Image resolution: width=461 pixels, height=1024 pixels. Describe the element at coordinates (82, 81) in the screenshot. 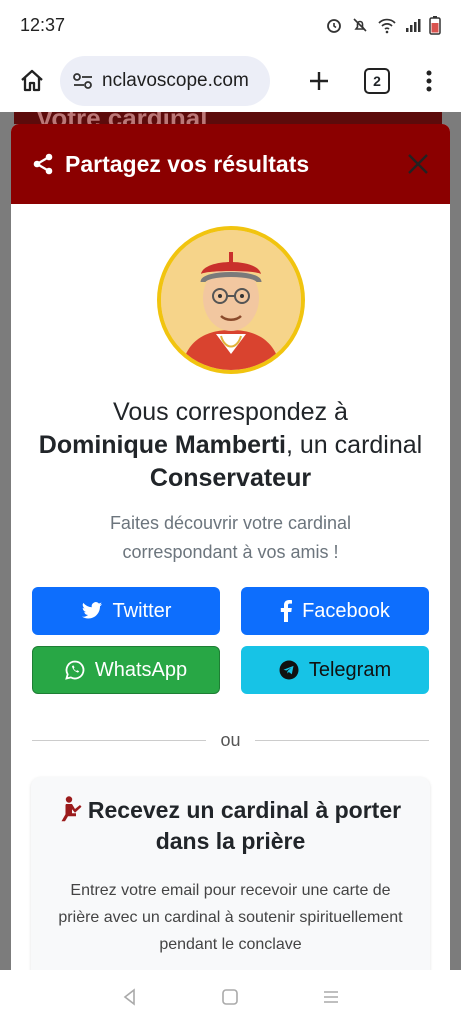

I see `site-settings-icon` at that location.